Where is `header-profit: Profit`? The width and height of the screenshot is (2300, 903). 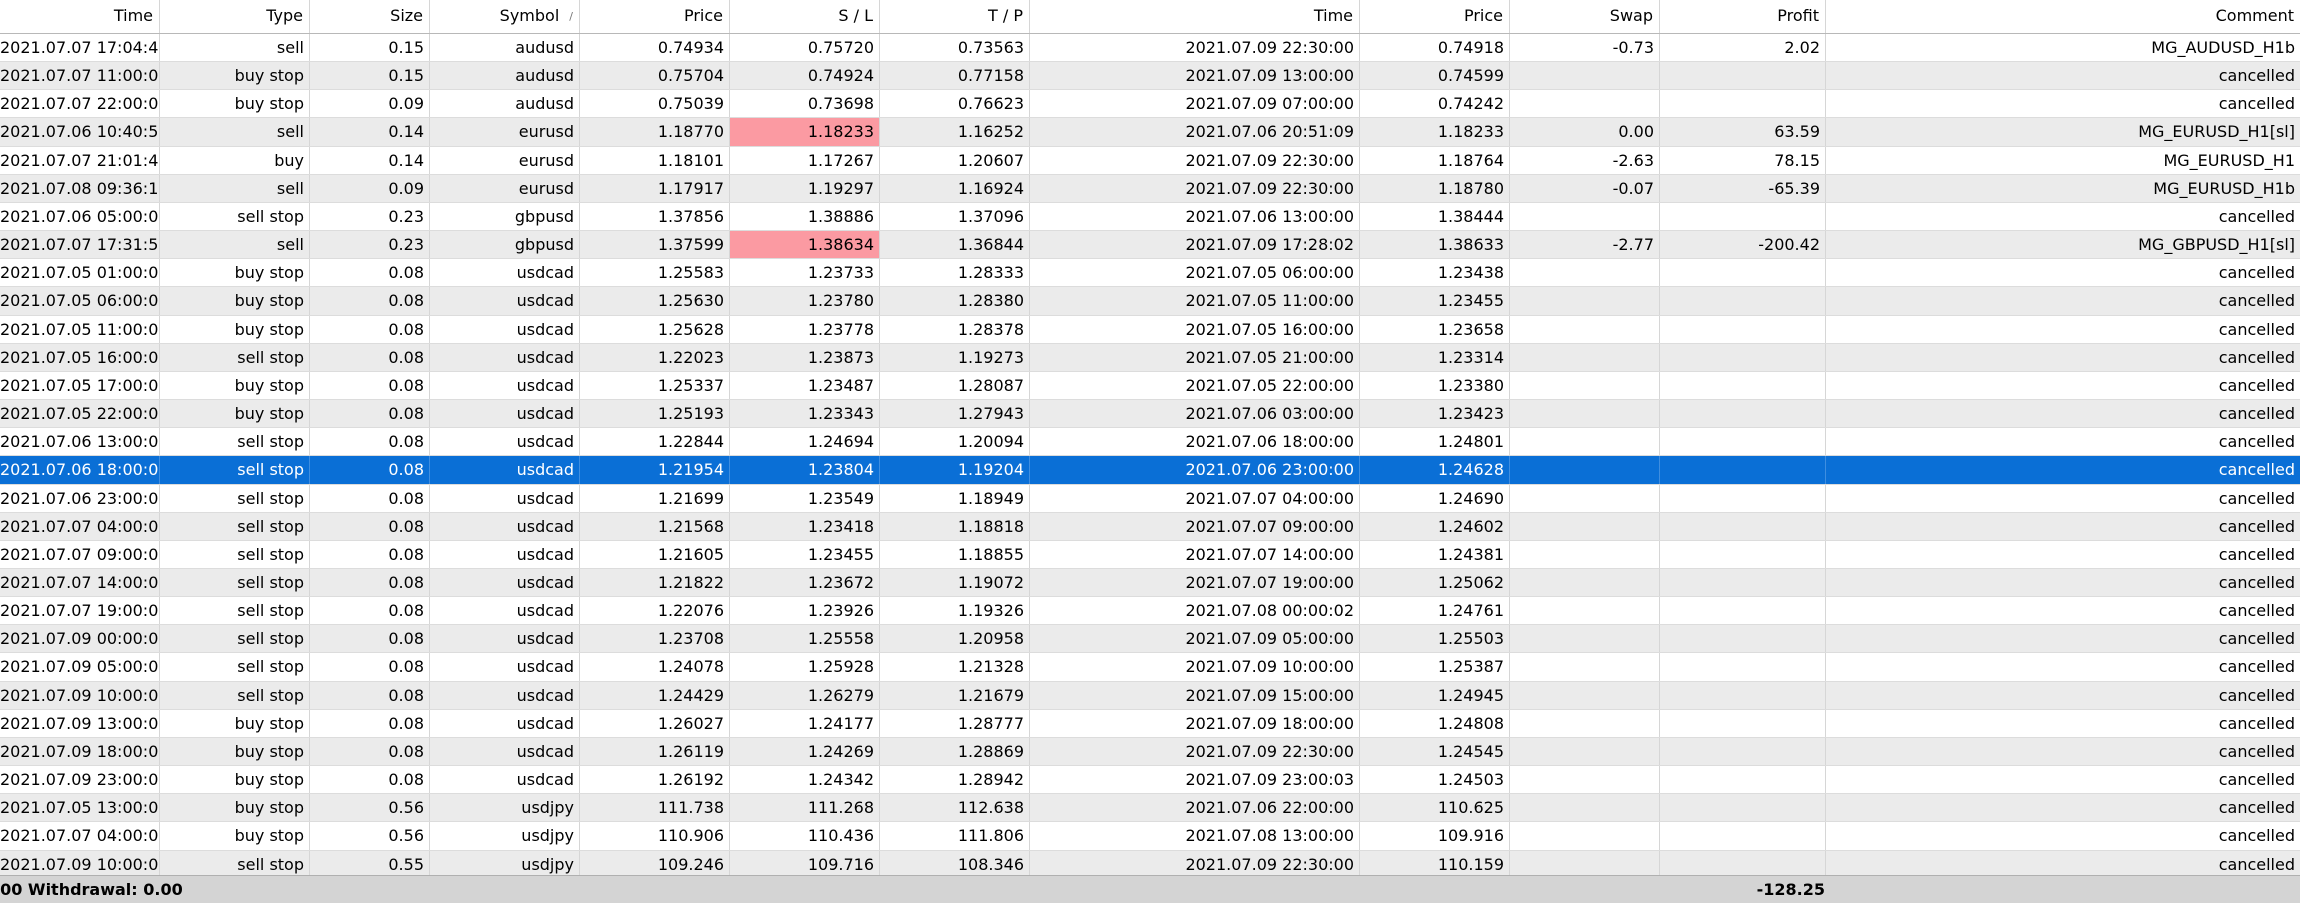 header-profit: Profit is located at coordinates (1743, 16).